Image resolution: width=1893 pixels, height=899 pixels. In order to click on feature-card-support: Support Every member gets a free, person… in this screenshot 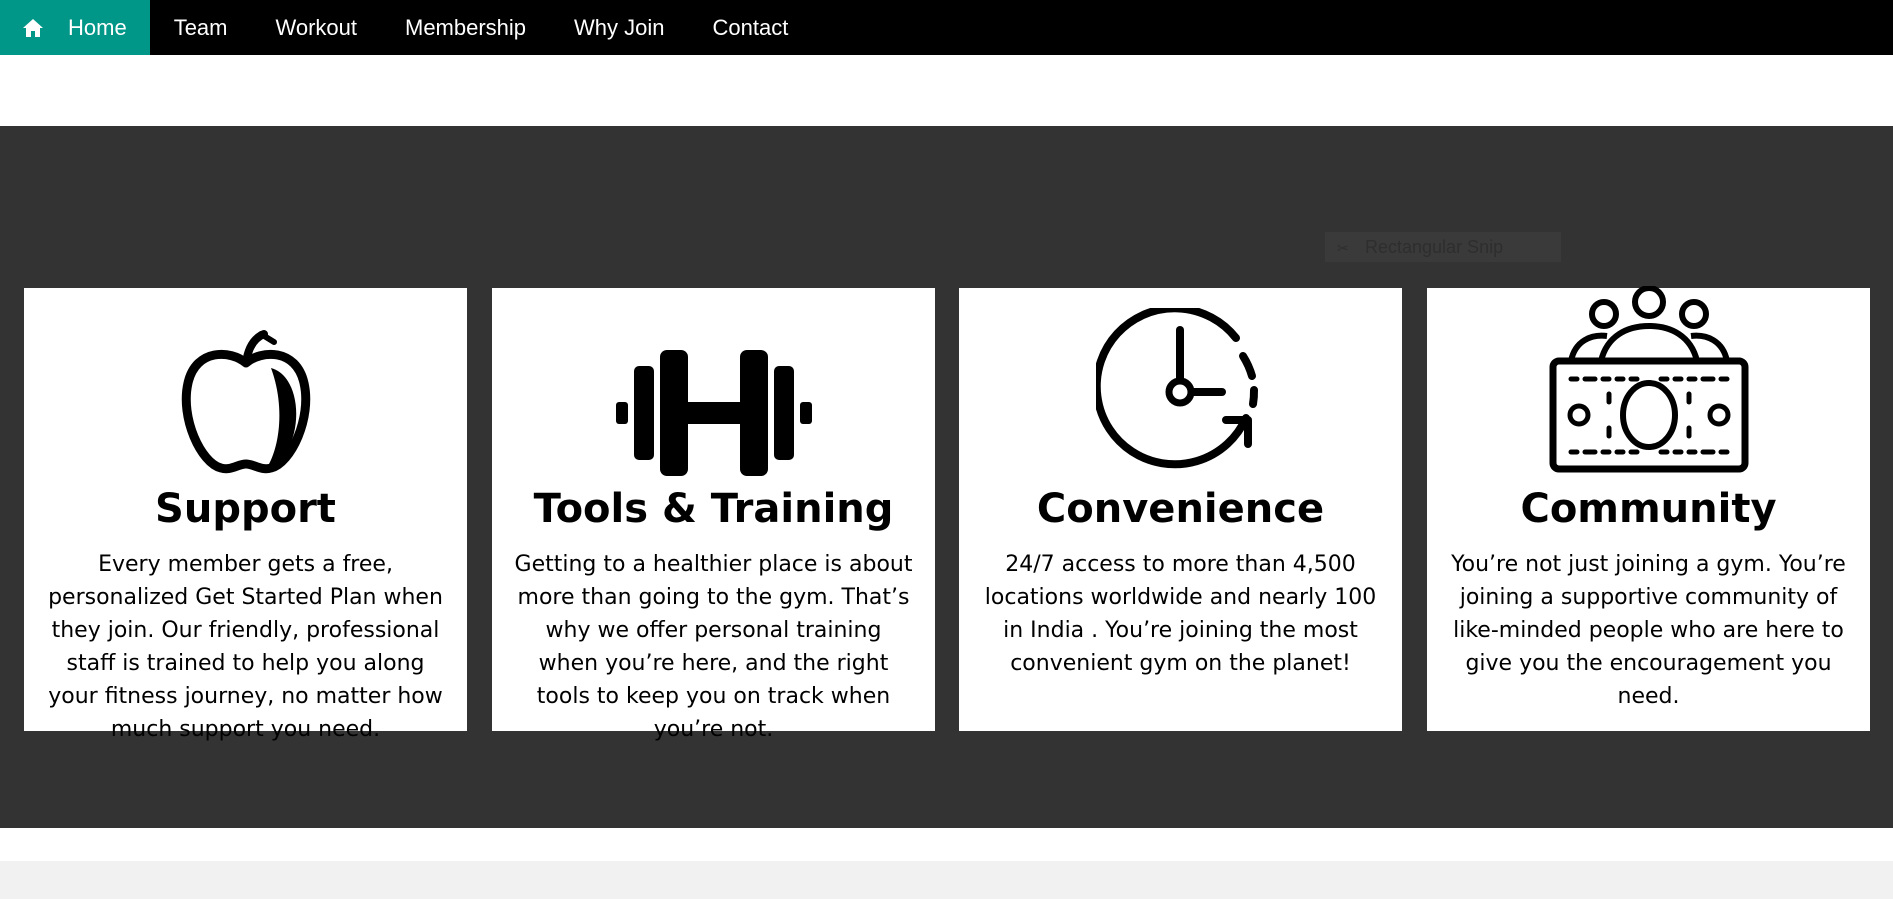, I will do `click(245, 515)`.